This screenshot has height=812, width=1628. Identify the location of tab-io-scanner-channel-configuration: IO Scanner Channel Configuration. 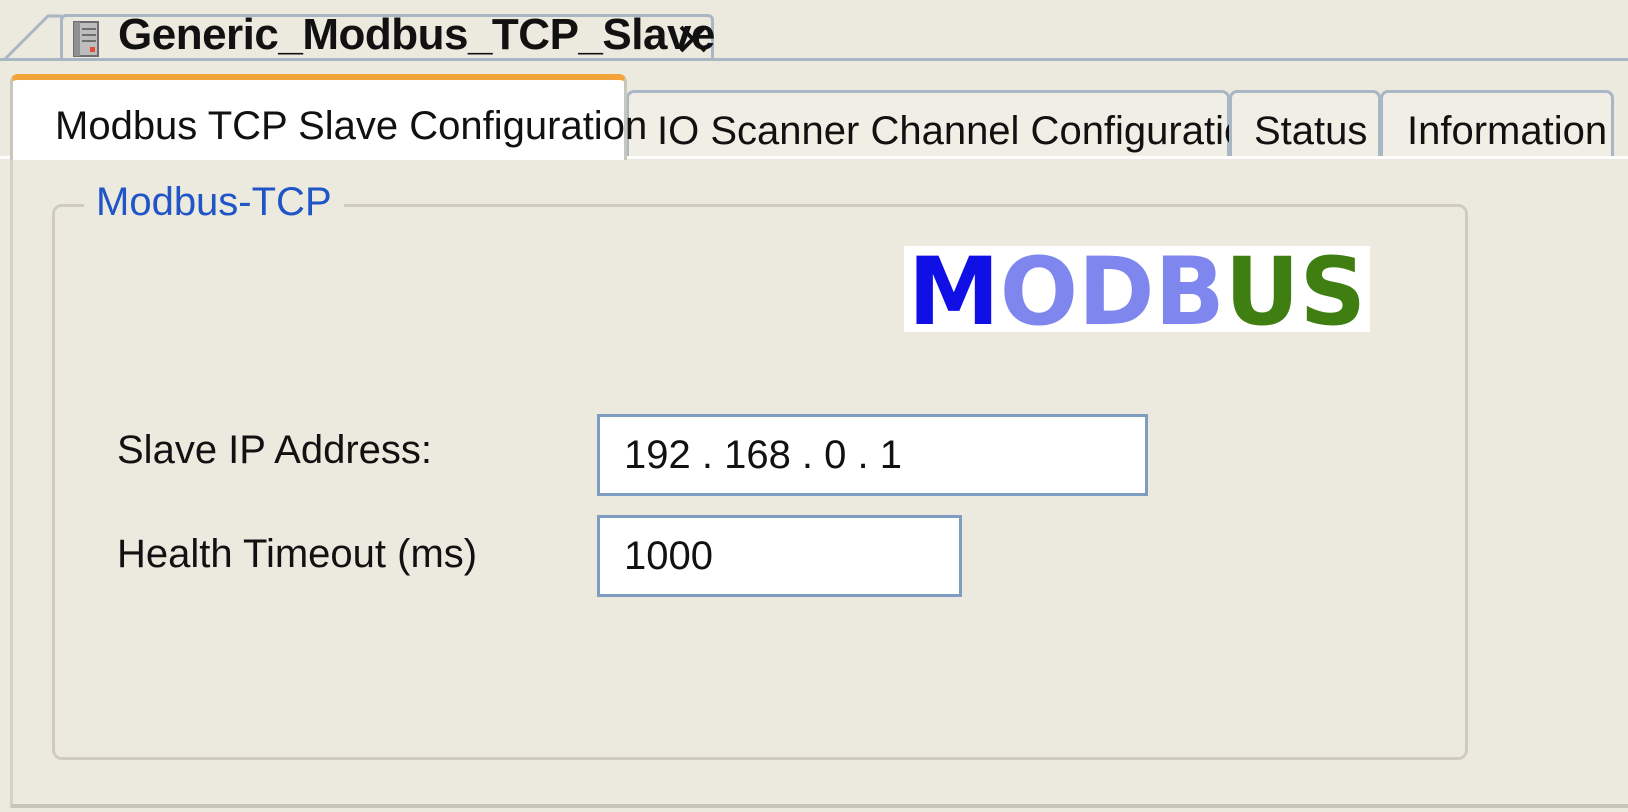
(947, 124).